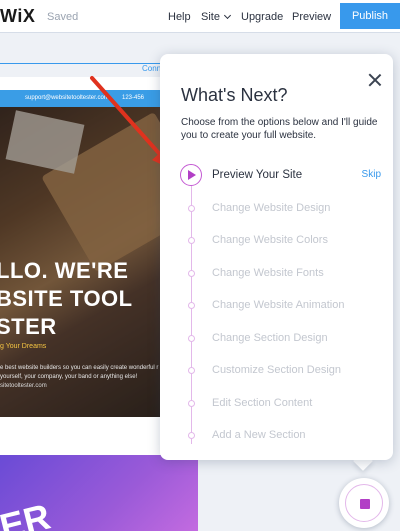 Image resolution: width=400 pixels, height=531 pixels. Describe the element at coordinates (270, 240) in the screenshot. I see `step-label: Change Website Colors` at that location.